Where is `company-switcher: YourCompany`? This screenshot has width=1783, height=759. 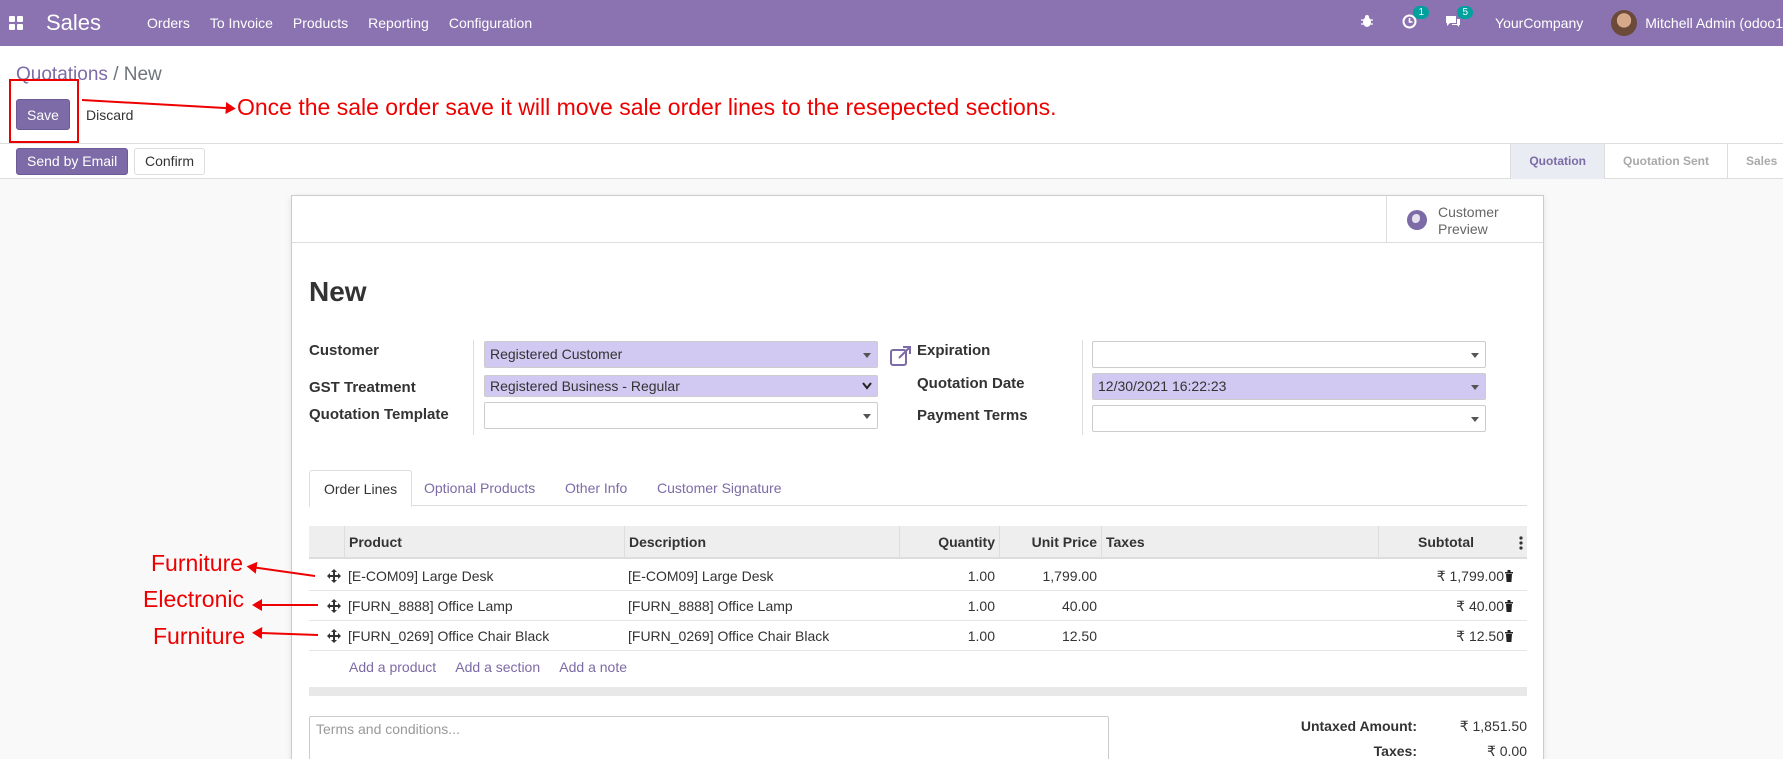
company-switcher: YourCompany is located at coordinates (1539, 23).